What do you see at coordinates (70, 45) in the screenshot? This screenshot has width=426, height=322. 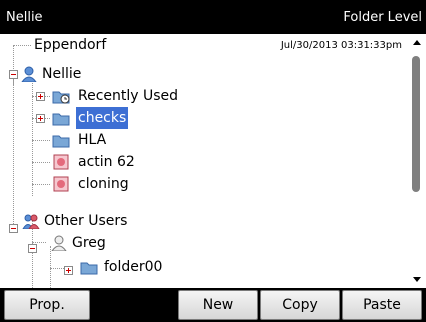 I see `tree-item-label: Eppendorf` at bounding box center [70, 45].